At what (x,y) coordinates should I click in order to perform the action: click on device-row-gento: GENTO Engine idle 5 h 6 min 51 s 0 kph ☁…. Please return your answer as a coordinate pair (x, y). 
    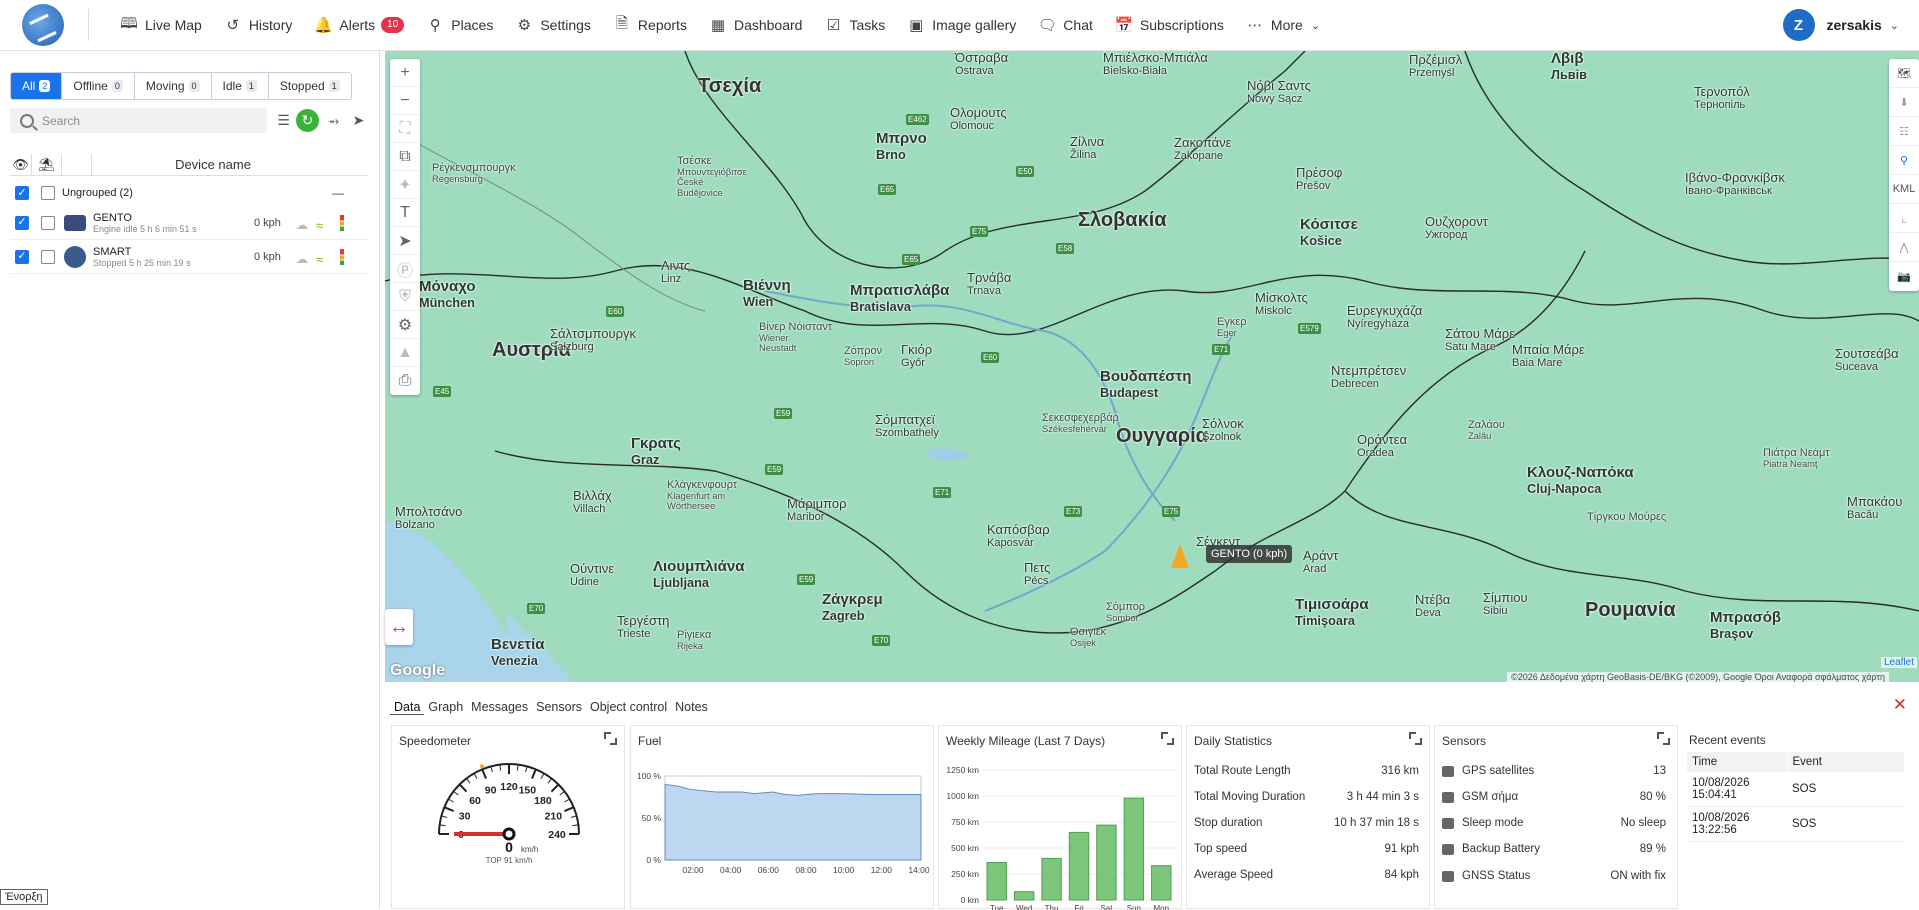
    Looking at the image, I should click on (189, 223).